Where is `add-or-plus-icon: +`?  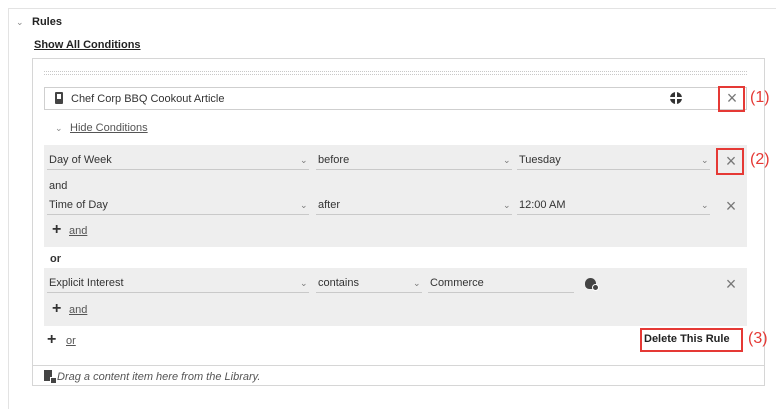
add-or-plus-icon: + is located at coordinates (51, 340).